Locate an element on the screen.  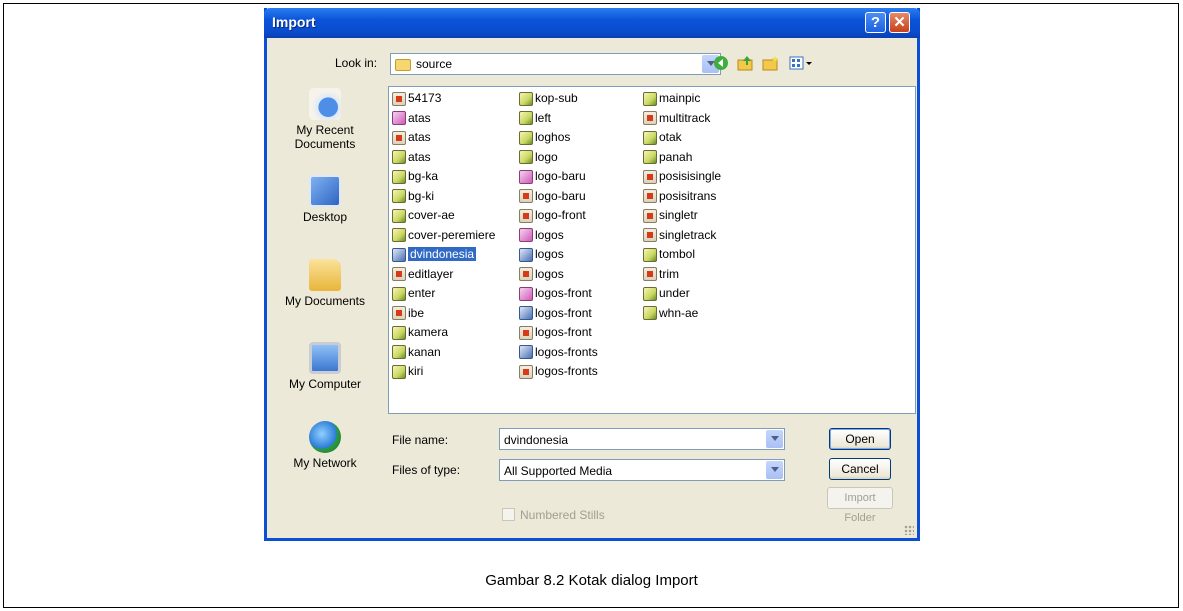
file-item: otak is located at coordinates (662, 137).